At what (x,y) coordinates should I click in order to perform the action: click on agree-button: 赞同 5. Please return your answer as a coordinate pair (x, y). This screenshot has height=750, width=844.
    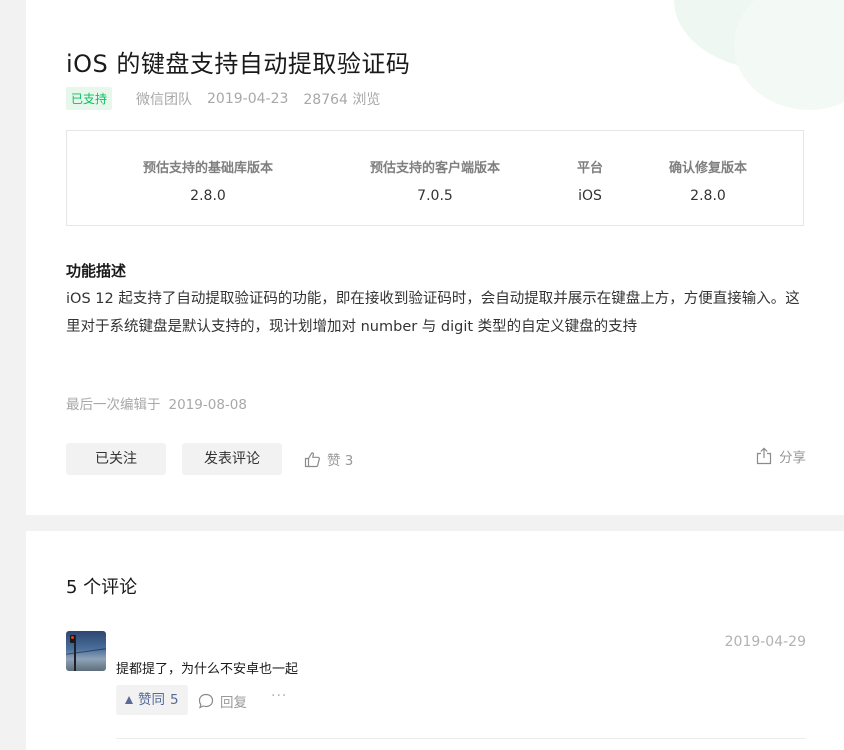
    Looking at the image, I should click on (152, 700).